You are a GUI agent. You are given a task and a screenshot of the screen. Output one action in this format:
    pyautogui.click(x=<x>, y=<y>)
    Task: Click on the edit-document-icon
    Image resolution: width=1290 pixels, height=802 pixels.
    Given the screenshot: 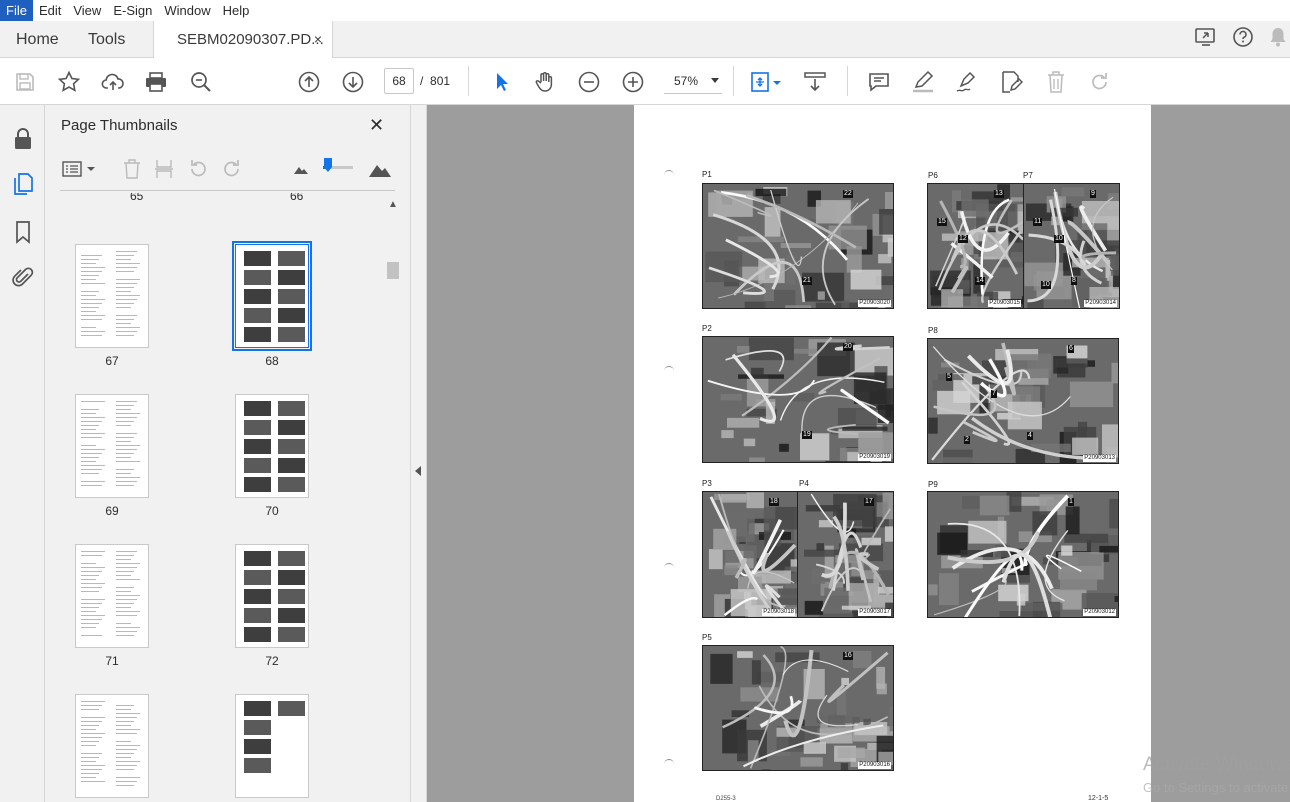 What is the action you would take?
    pyautogui.click(x=1011, y=82)
    